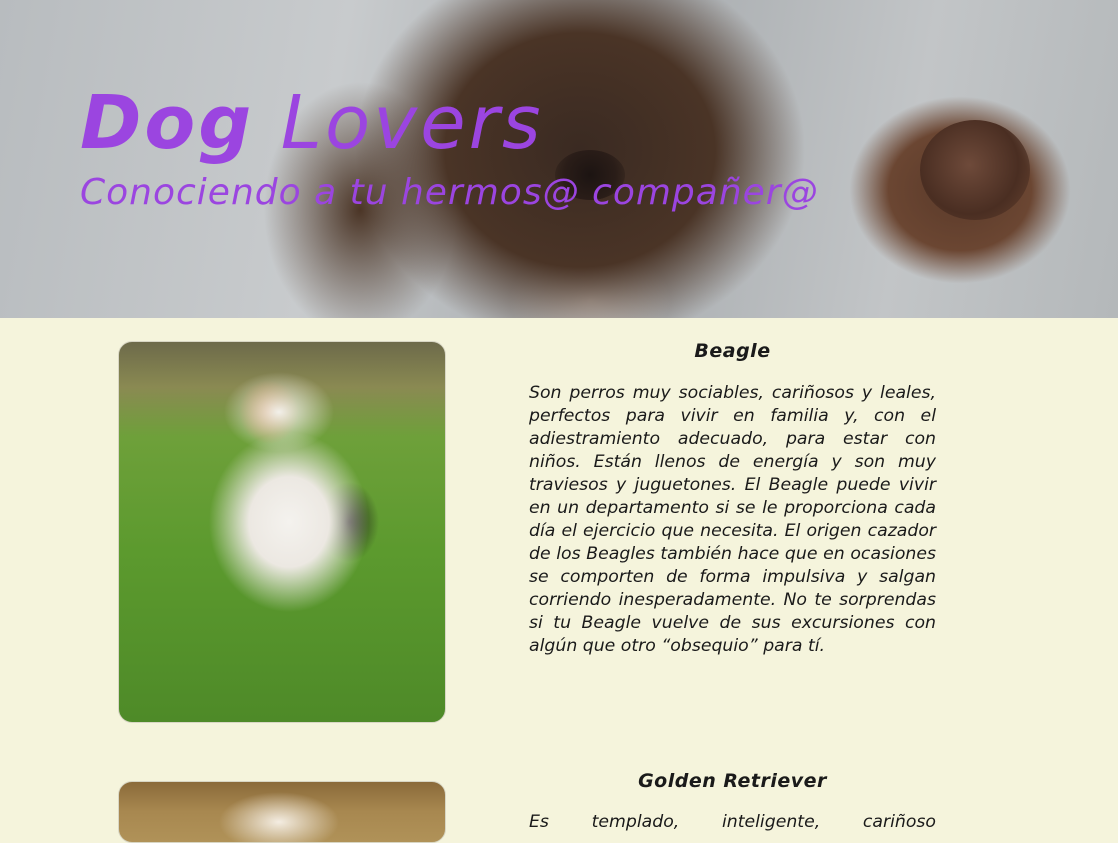 Image resolution: width=1118 pixels, height=843 pixels. What do you see at coordinates (732, 822) in the screenshot?
I see `breed-description: Es templado, inteligente, cariñoso` at bounding box center [732, 822].